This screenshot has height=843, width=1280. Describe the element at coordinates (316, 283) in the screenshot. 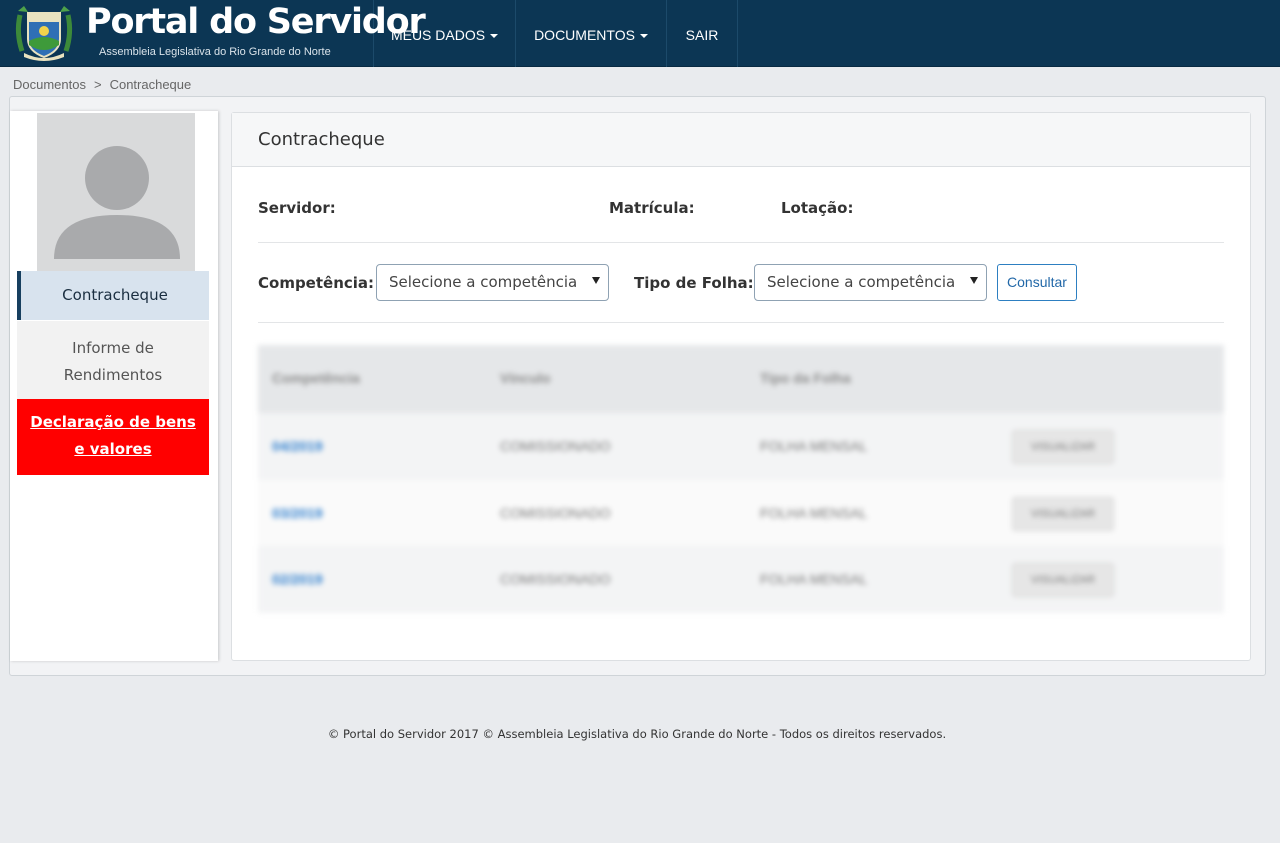

I see `competencia-label: Competência:` at that location.